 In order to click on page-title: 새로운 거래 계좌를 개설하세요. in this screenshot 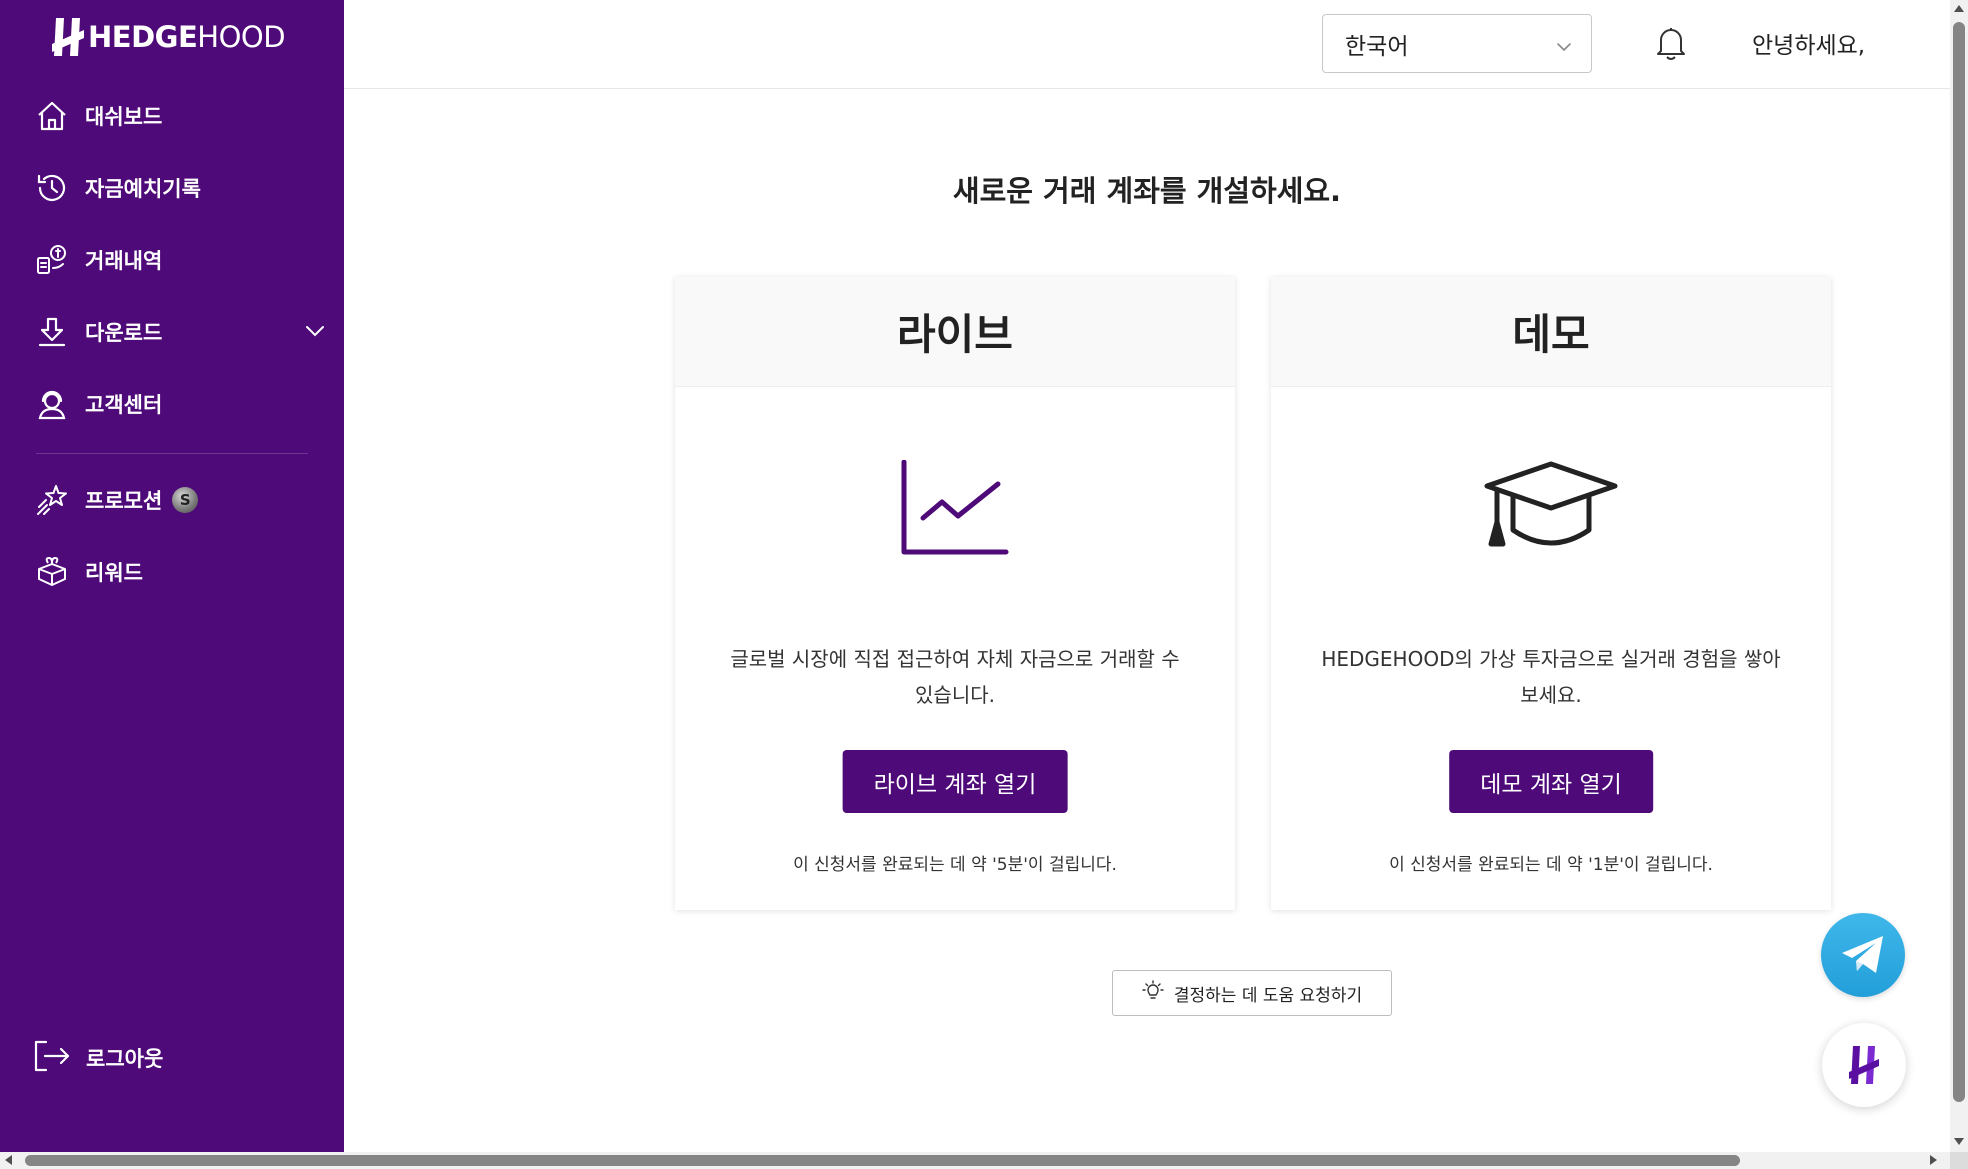, I will do `click(1147, 191)`.